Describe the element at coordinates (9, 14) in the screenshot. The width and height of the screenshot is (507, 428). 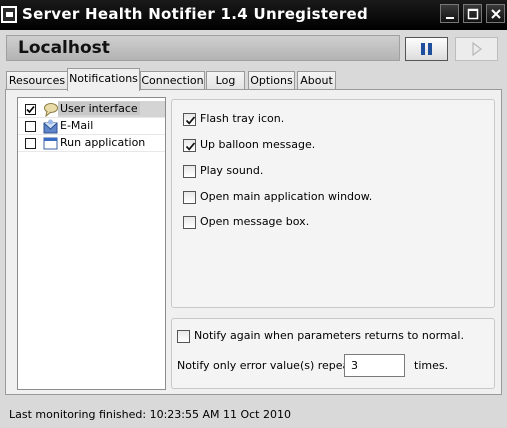
I see `app-icon` at that location.